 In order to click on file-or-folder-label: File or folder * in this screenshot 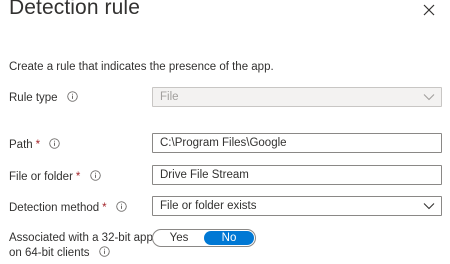, I will do `click(55, 176)`.